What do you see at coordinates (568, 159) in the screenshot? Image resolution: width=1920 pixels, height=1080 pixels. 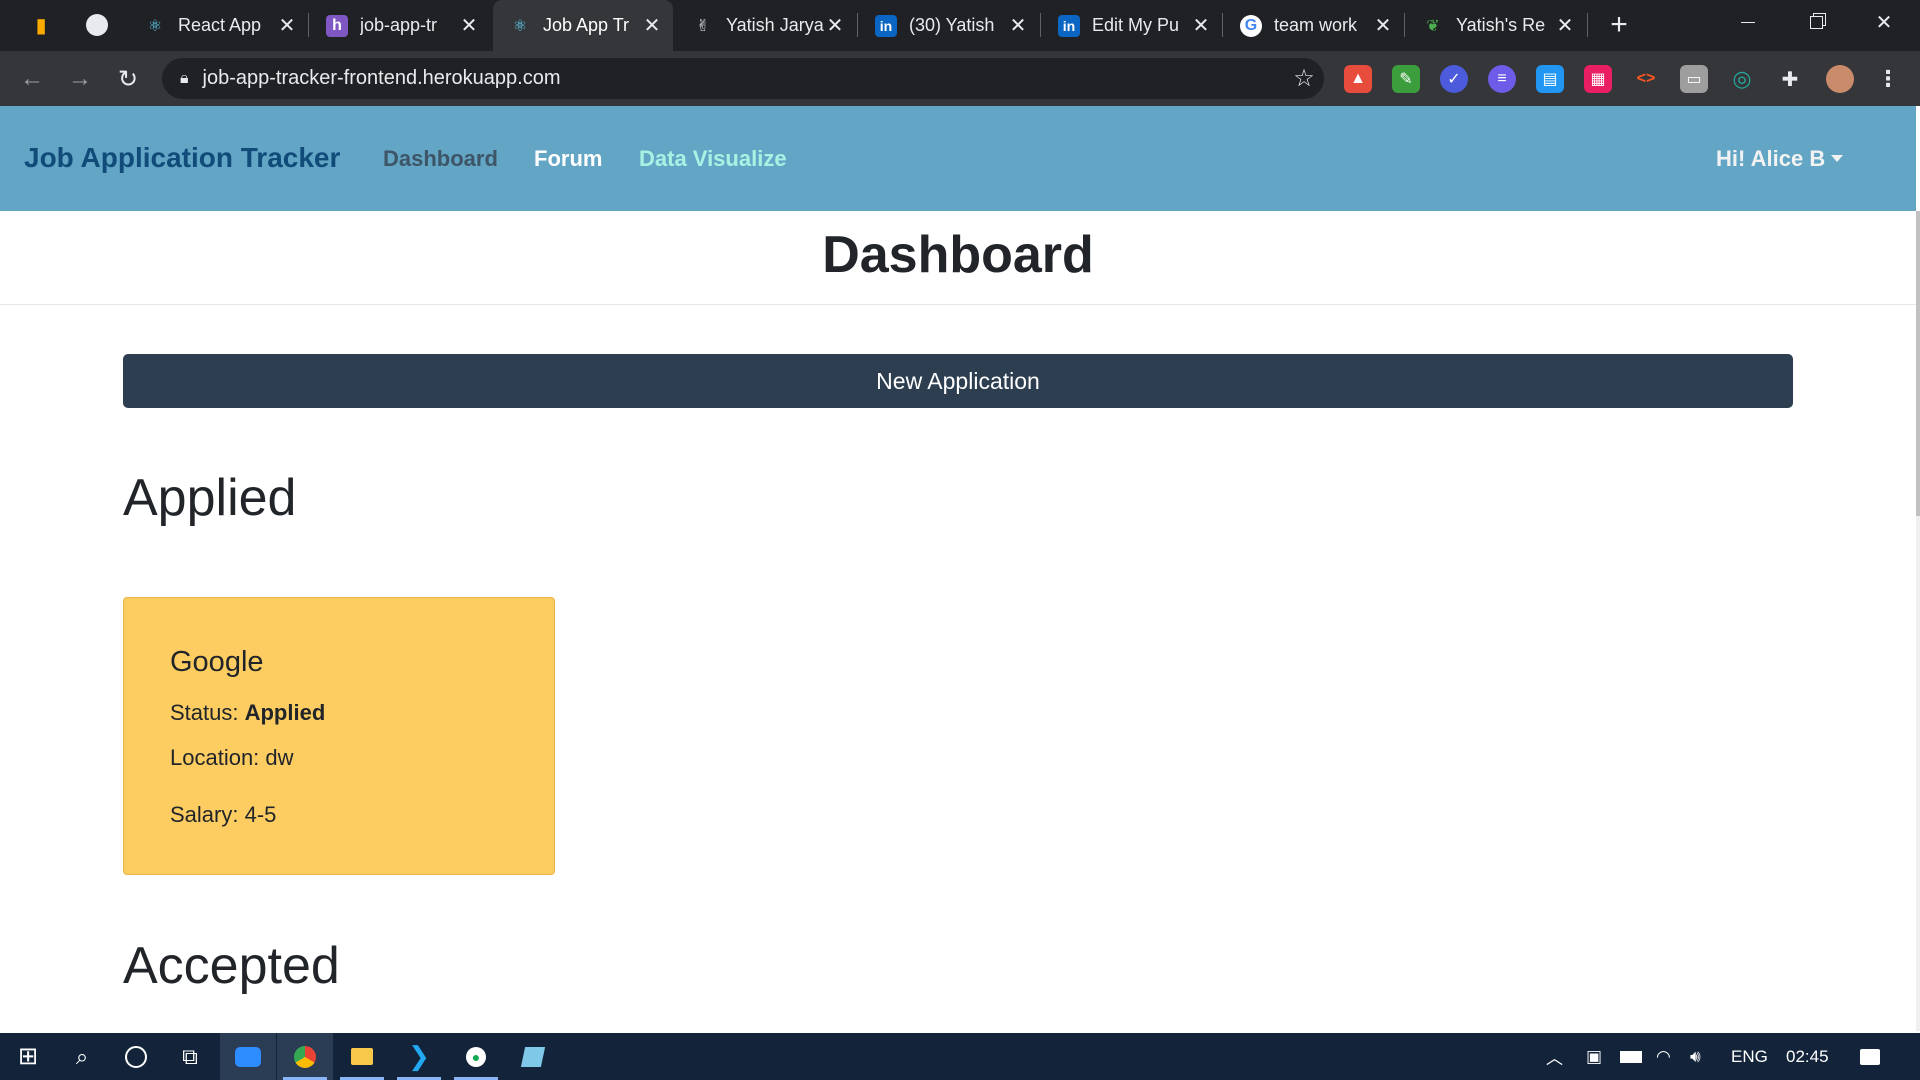 I see `nav-forum-link: Forum` at bounding box center [568, 159].